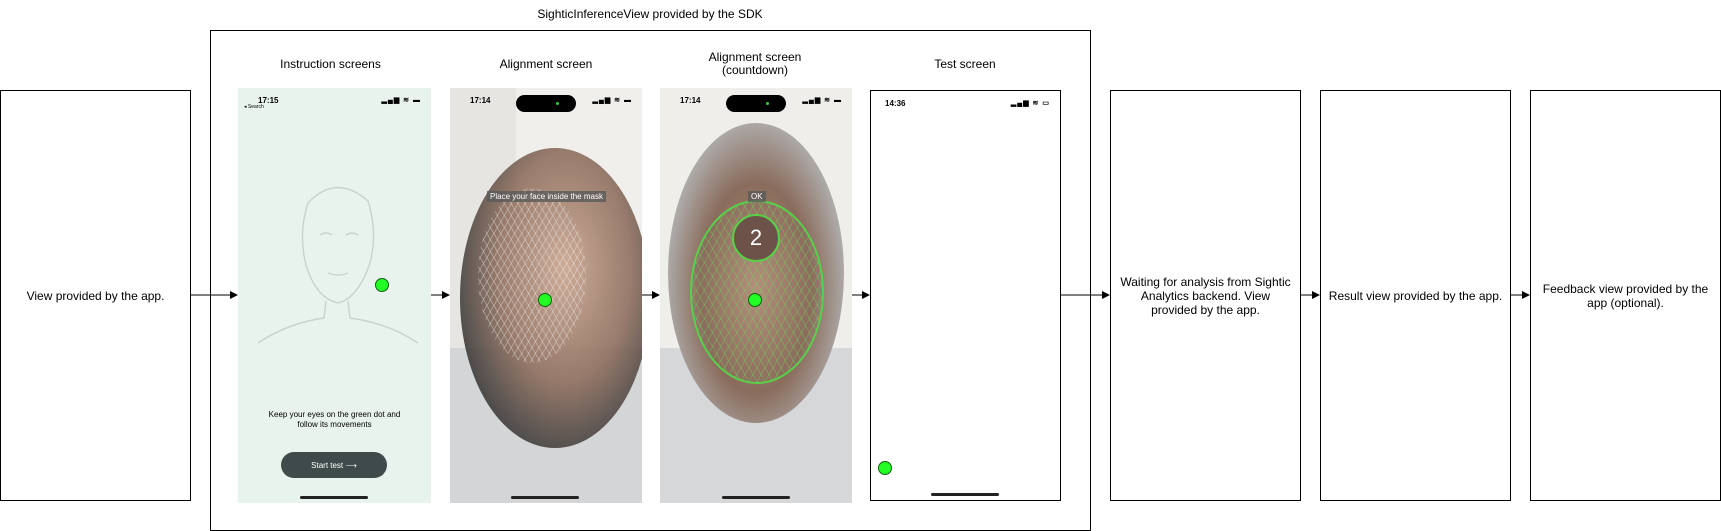 This screenshot has height=531, width=1721. What do you see at coordinates (860, 295) in the screenshot?
I see `flow-arrows` at bounding box center [860, 295].